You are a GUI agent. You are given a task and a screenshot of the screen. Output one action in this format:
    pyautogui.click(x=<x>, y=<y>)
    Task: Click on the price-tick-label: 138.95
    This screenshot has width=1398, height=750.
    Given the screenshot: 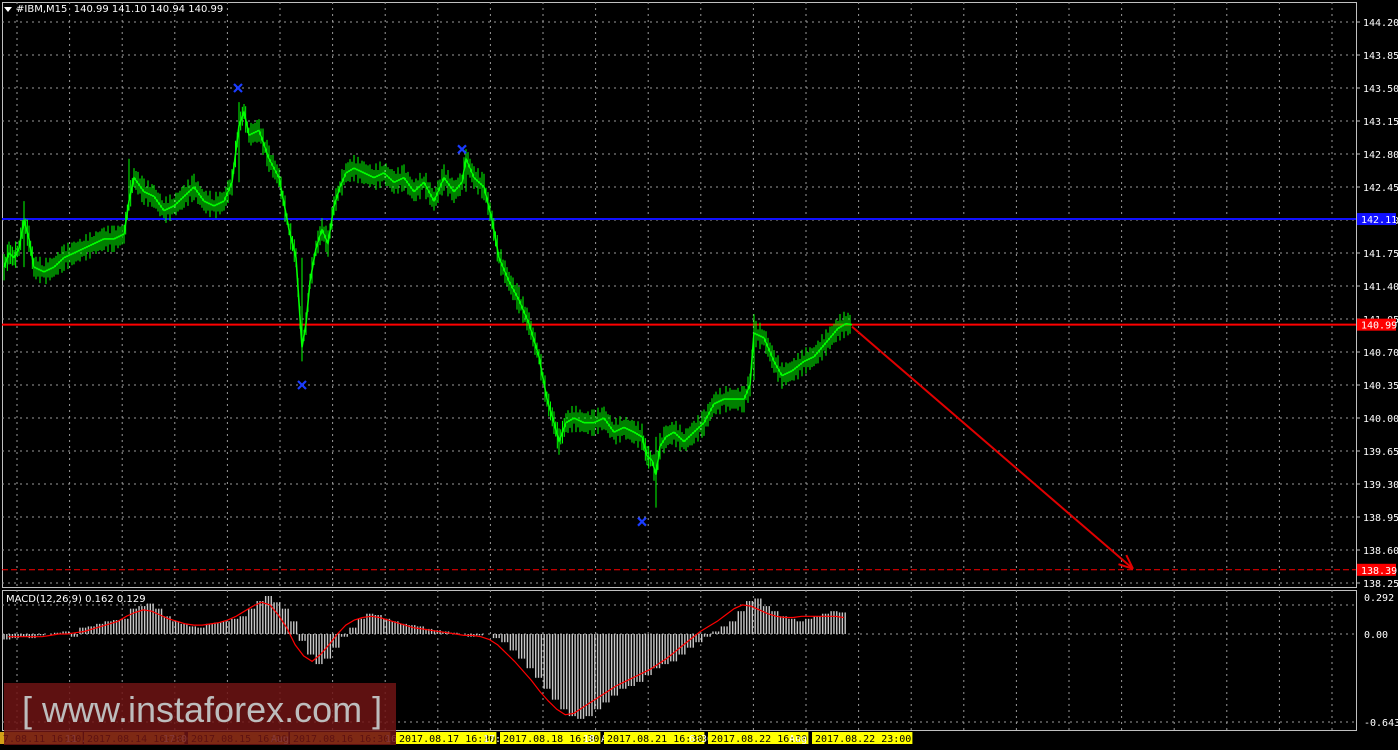 What is the action you would take?
    pyautogui.click(x=1380, y=518)
    